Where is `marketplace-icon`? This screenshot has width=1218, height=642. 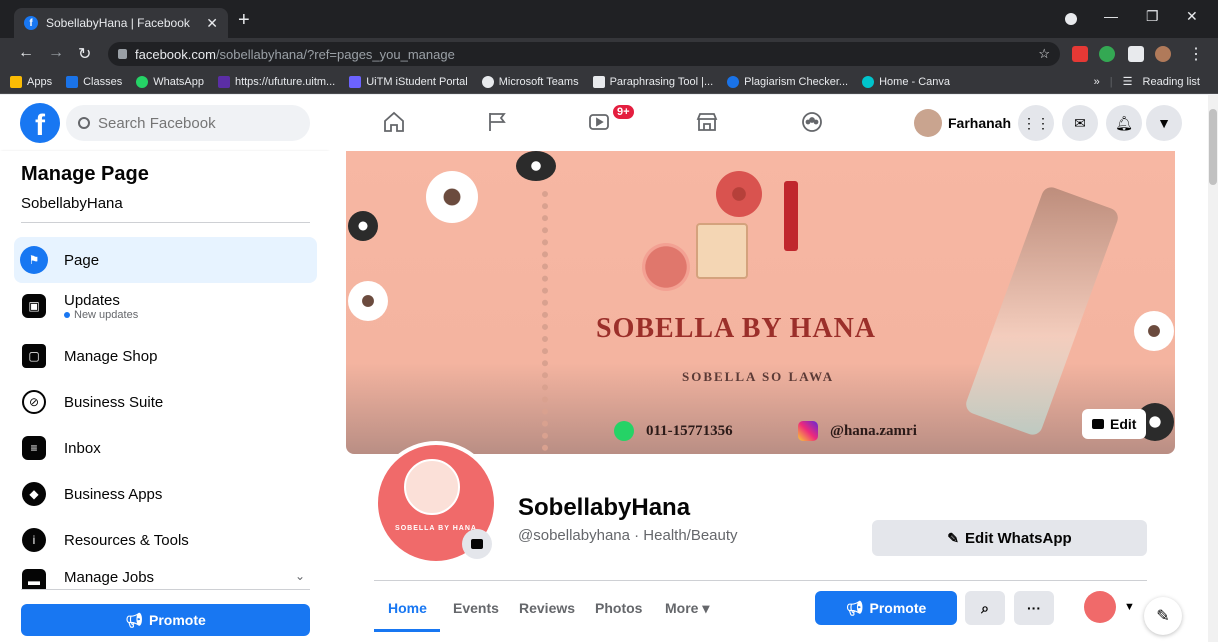 marketplace-icon is located at coordinates (707, 122).